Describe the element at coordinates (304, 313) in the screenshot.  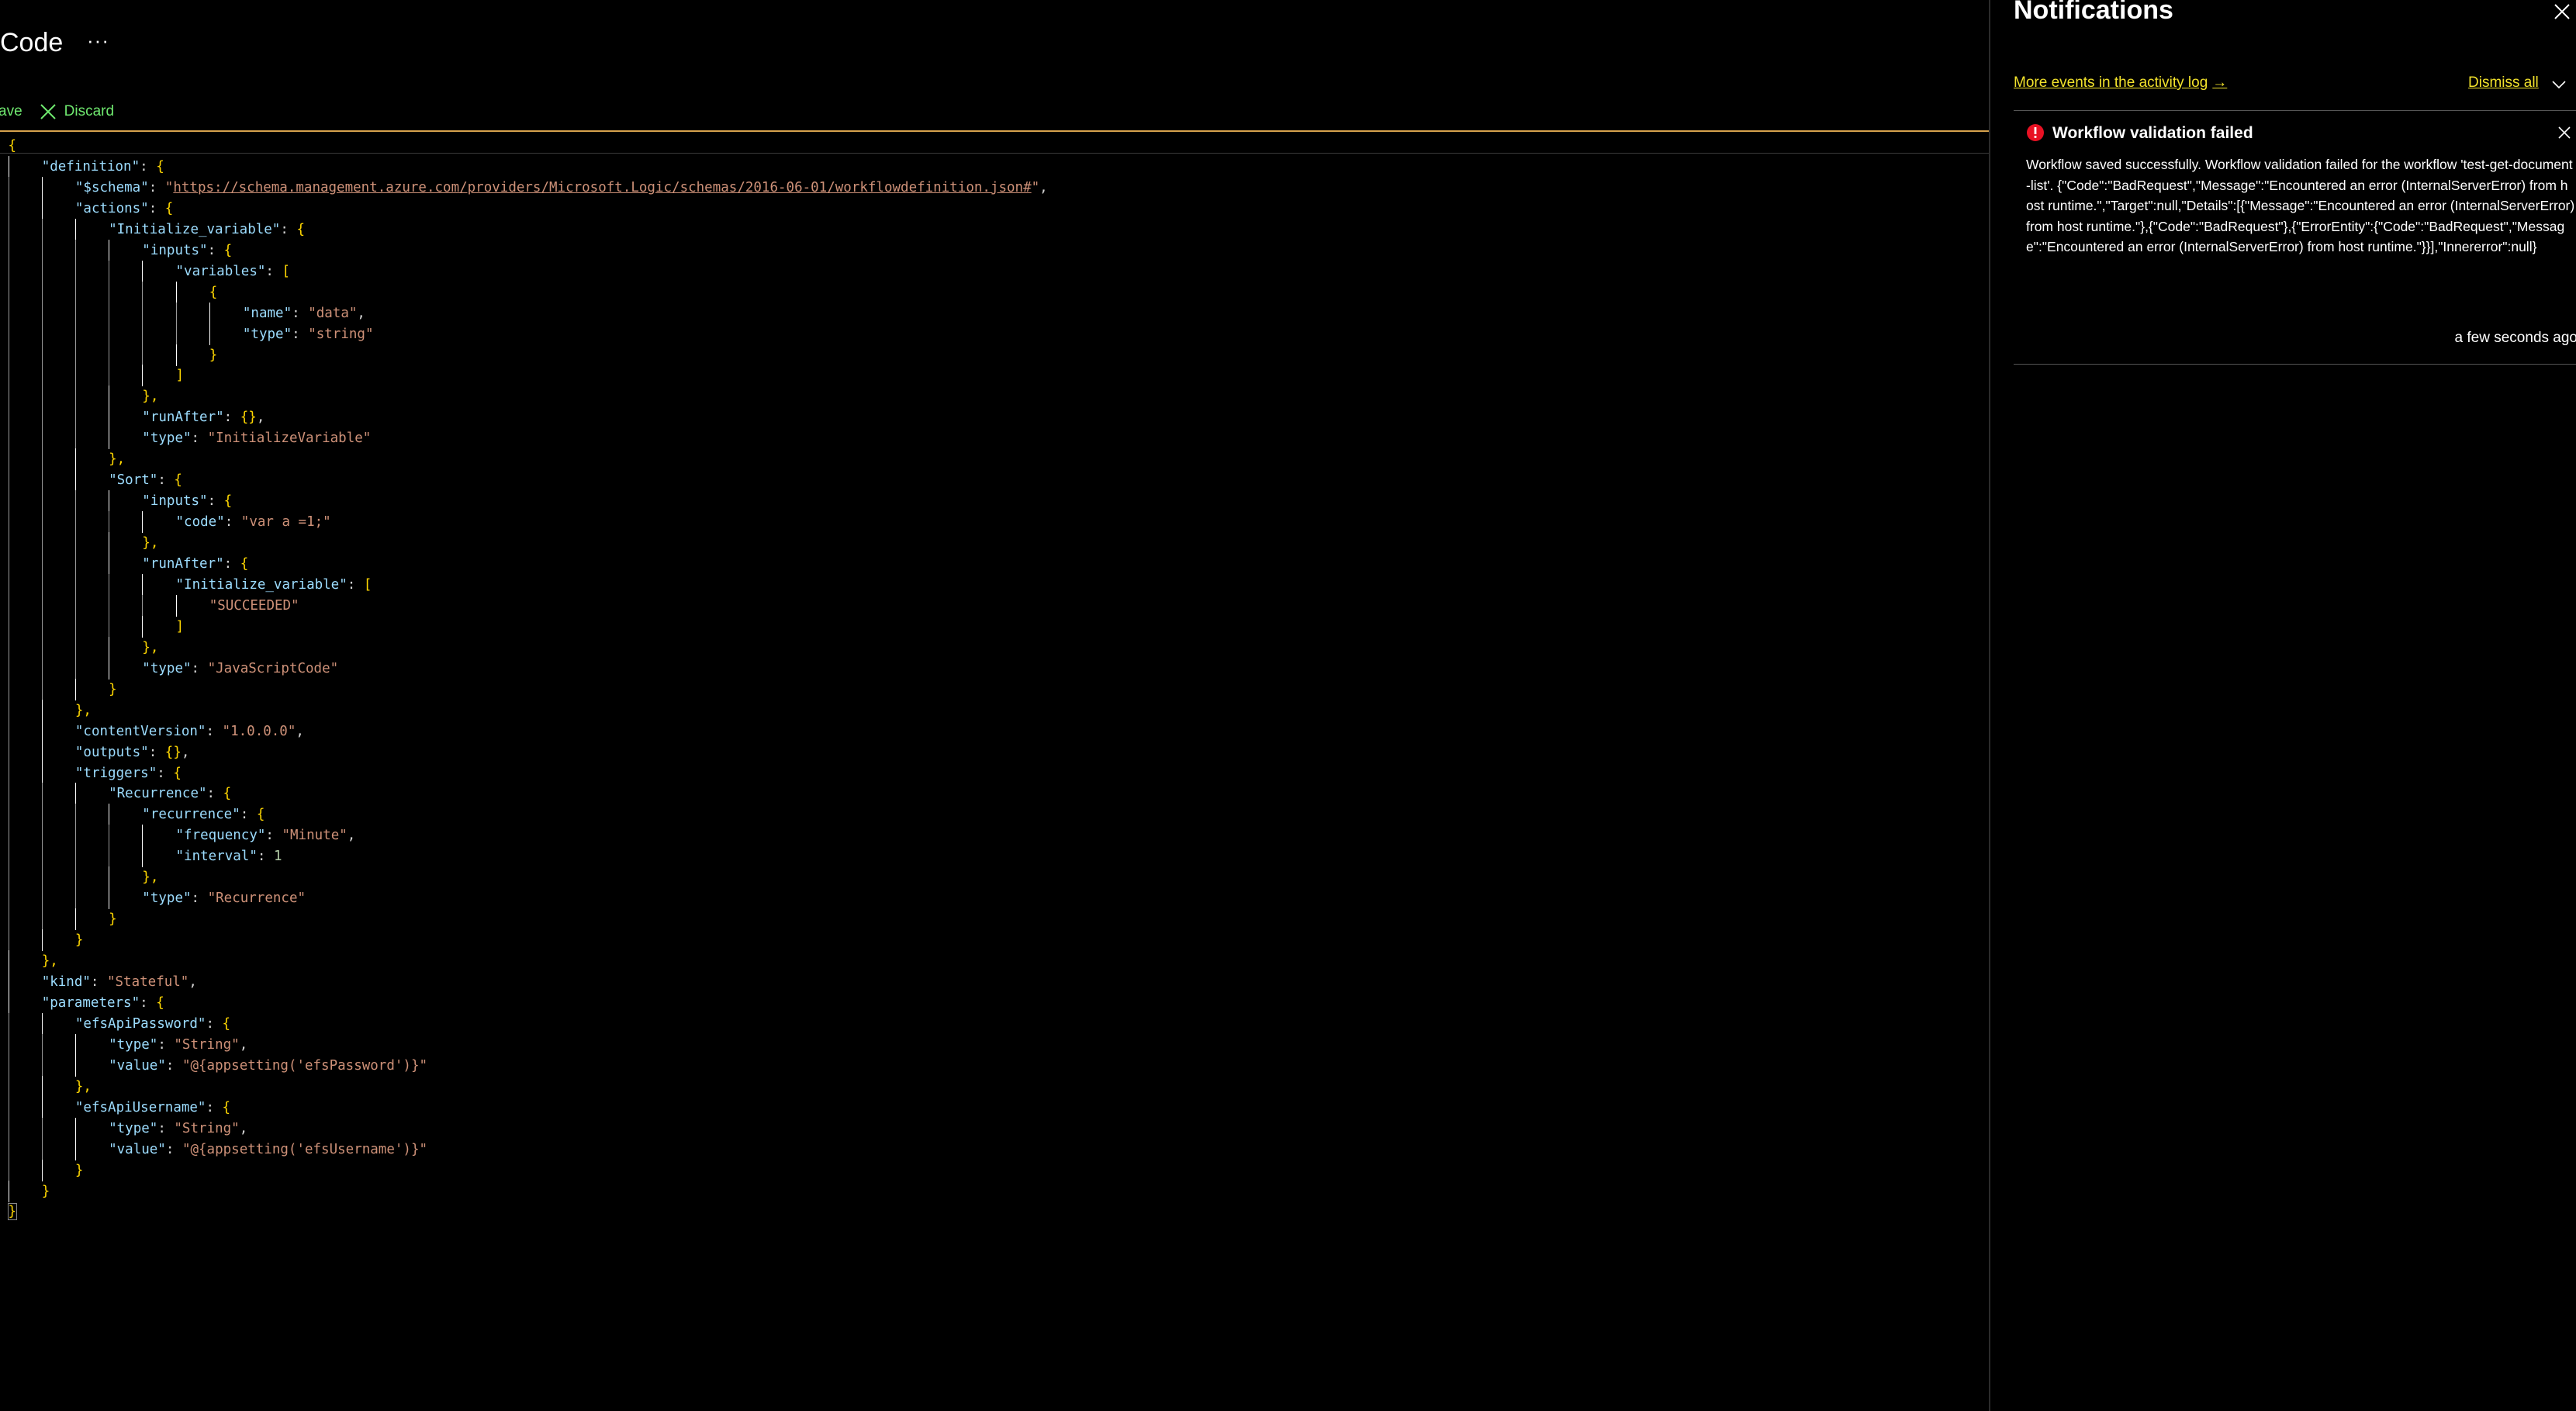
I see `line-content: "name": "data",` at that location.